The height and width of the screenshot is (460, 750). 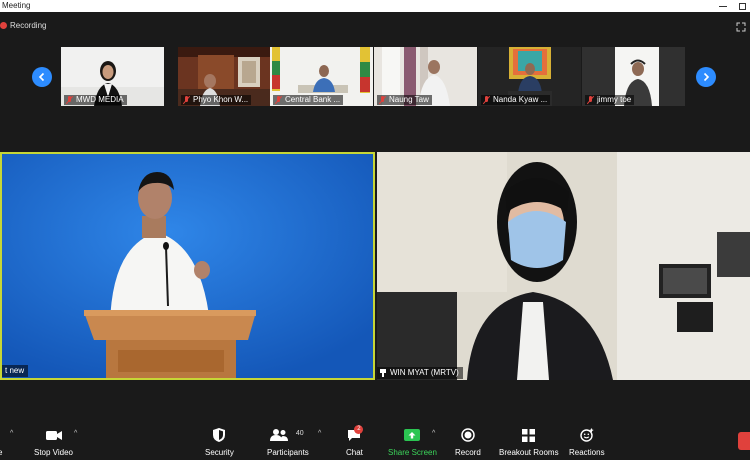 I want to click on breakout-rooms-icon, so click(x=529, y=435).